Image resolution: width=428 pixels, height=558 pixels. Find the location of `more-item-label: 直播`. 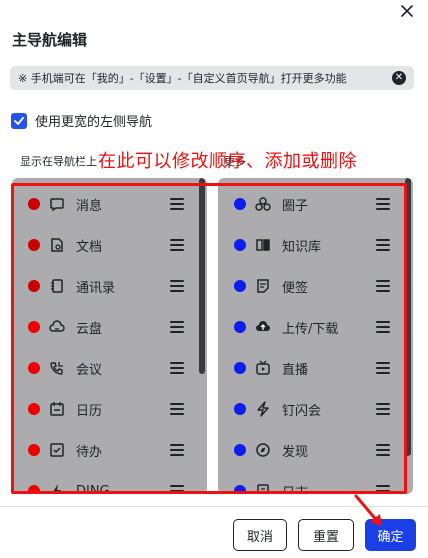

more-item-label: 直播 is located at coordinates (295, 370).